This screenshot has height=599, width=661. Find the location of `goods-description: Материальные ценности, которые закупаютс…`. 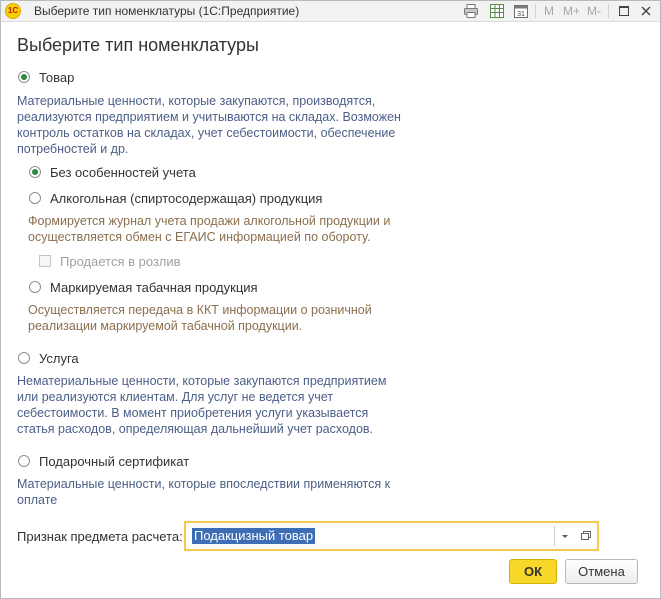

goods-description: Материальные ценности, которые закупаютс… is located at coordinates (209, 125).